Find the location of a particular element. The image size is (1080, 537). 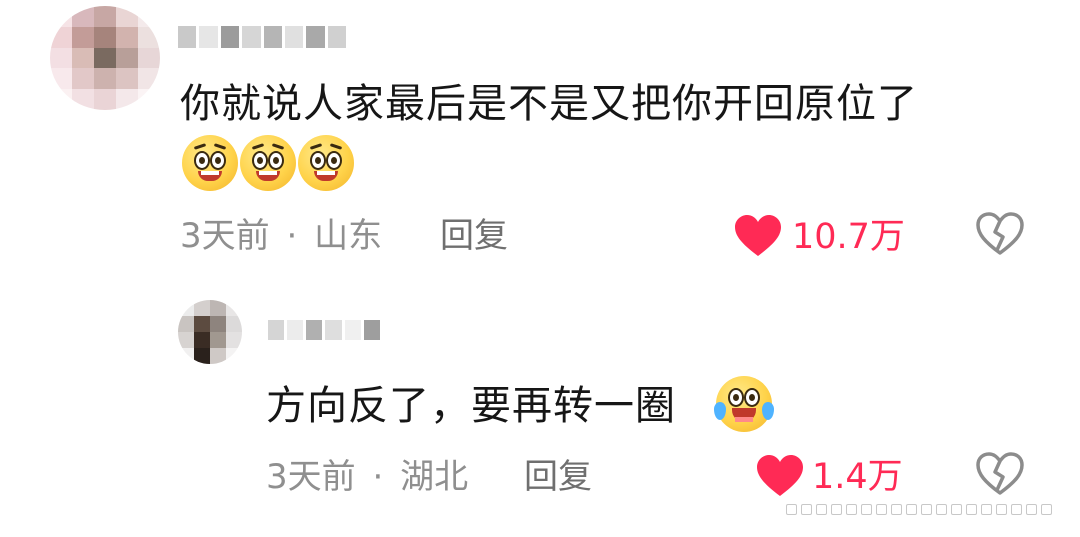

username is located at coordinates (262, 37).